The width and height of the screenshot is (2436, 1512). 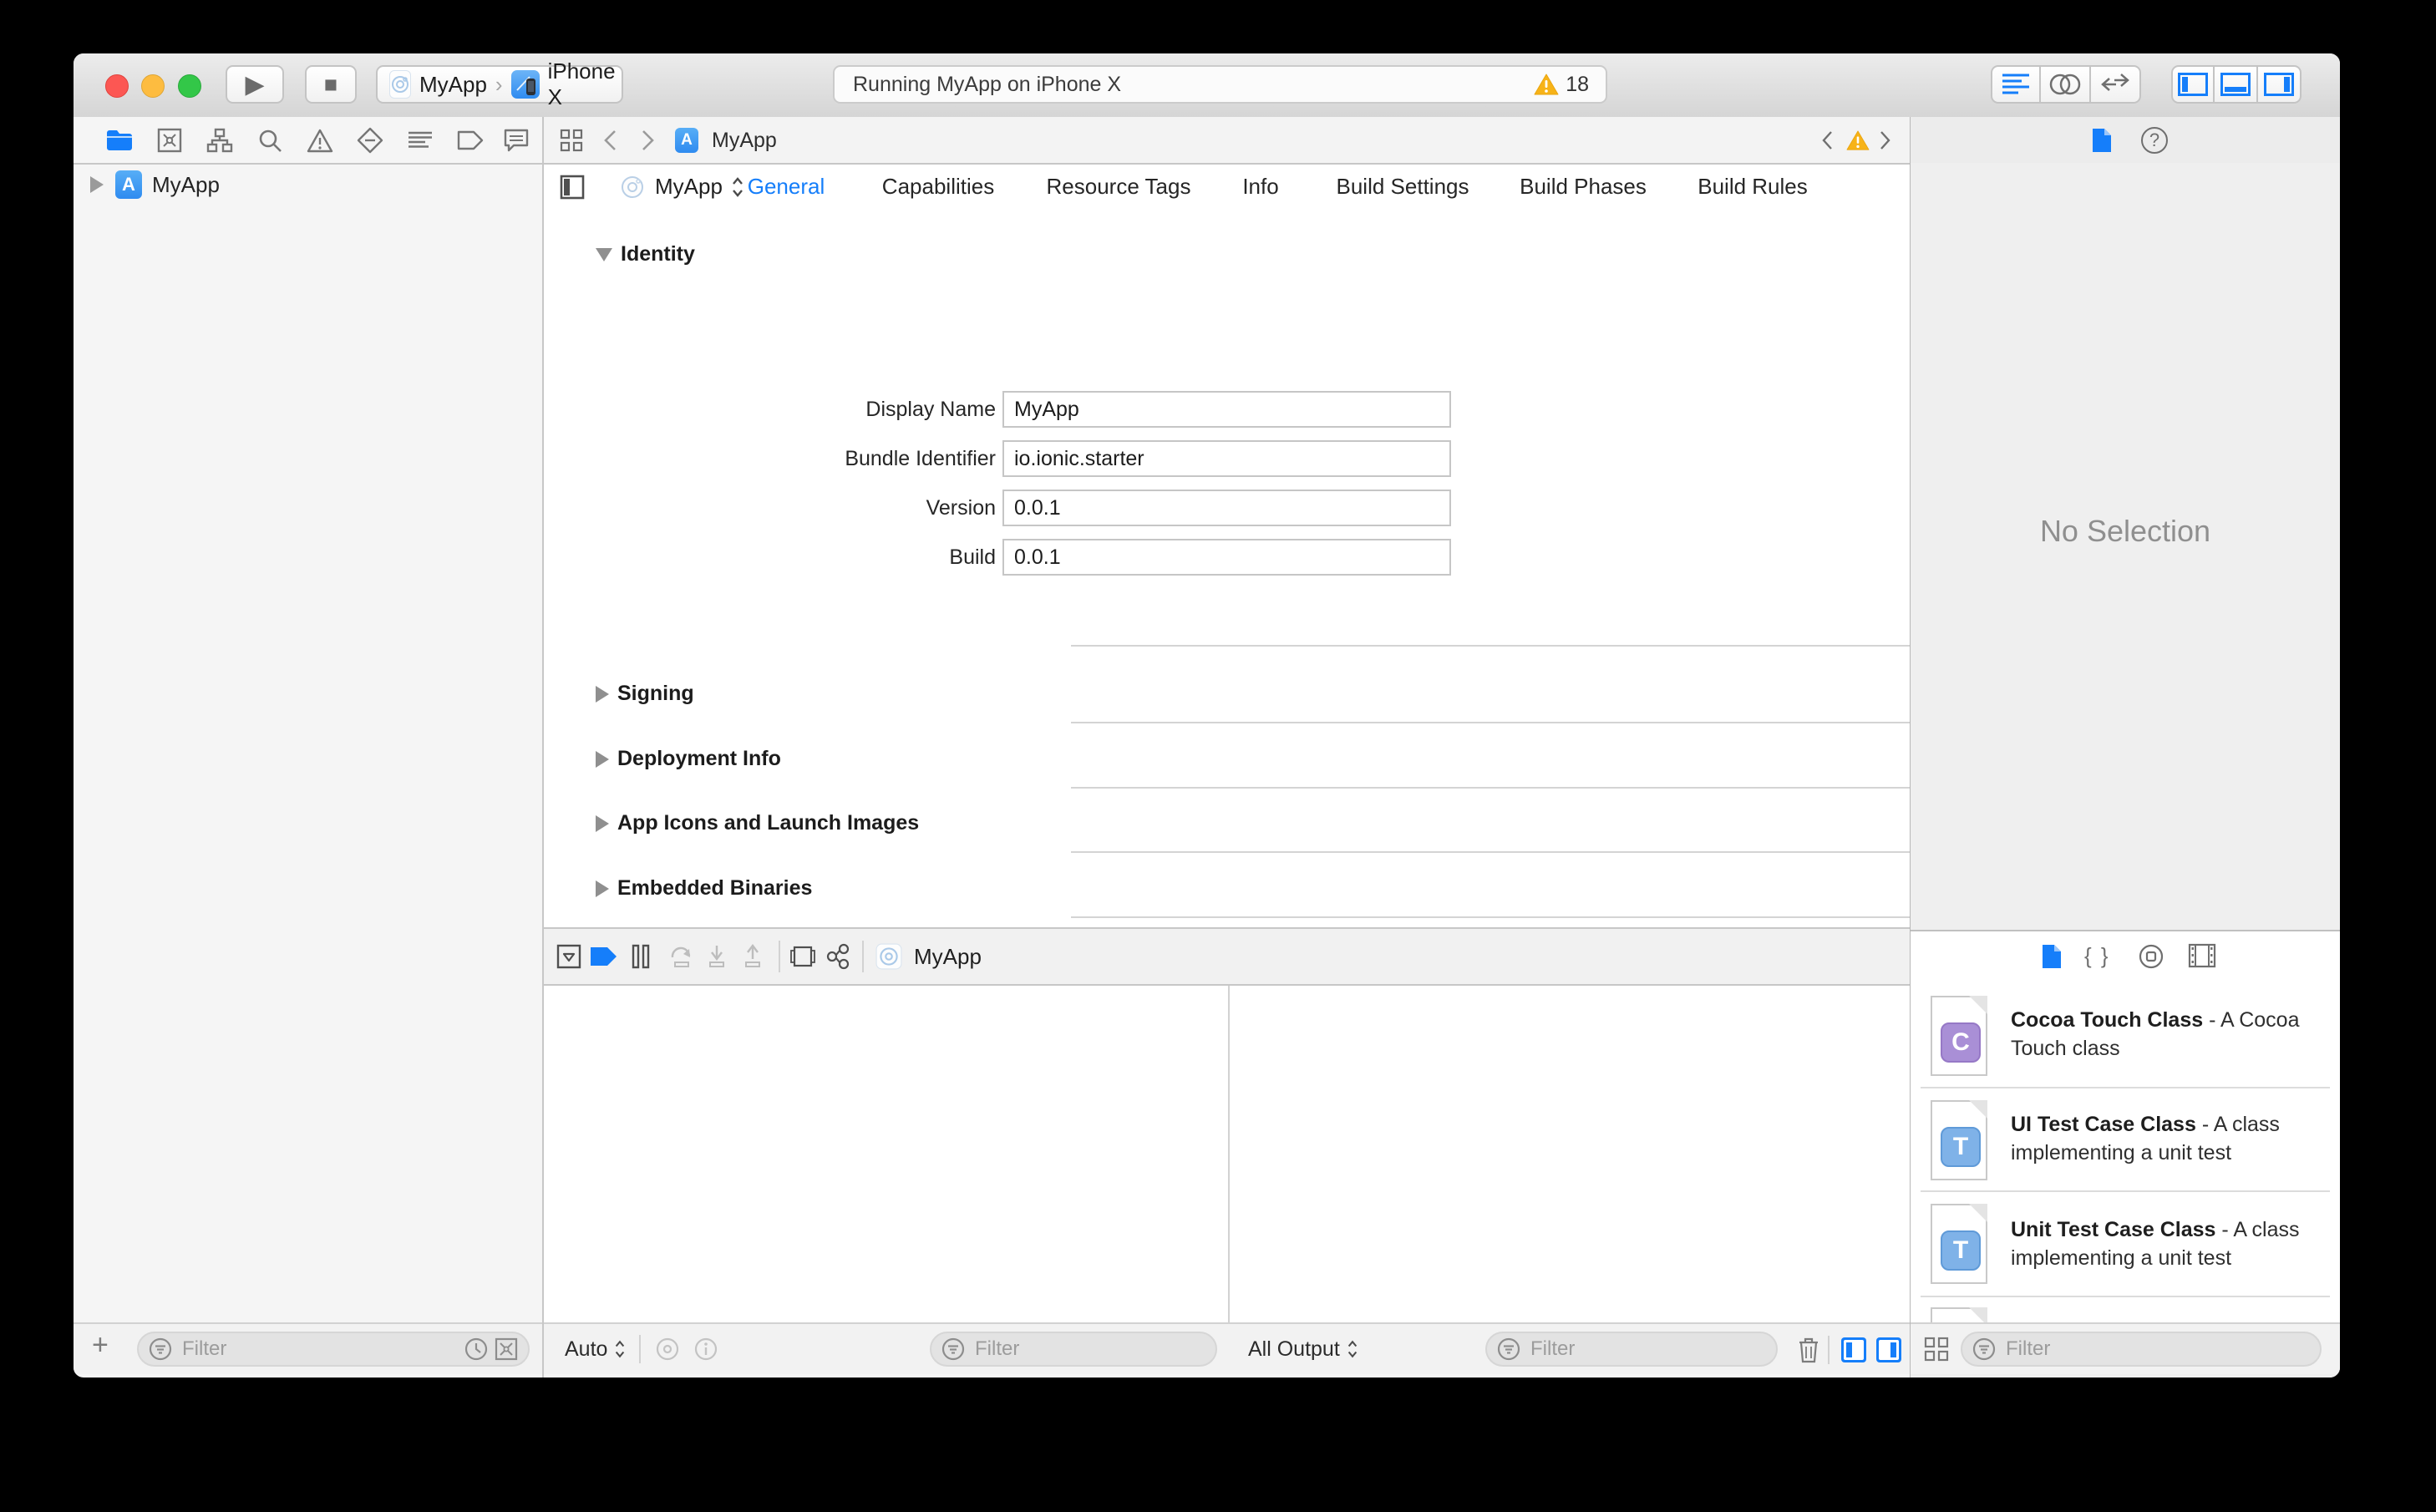 I want to click on breakpoints-toggle-button, so click(x=603, y=956).